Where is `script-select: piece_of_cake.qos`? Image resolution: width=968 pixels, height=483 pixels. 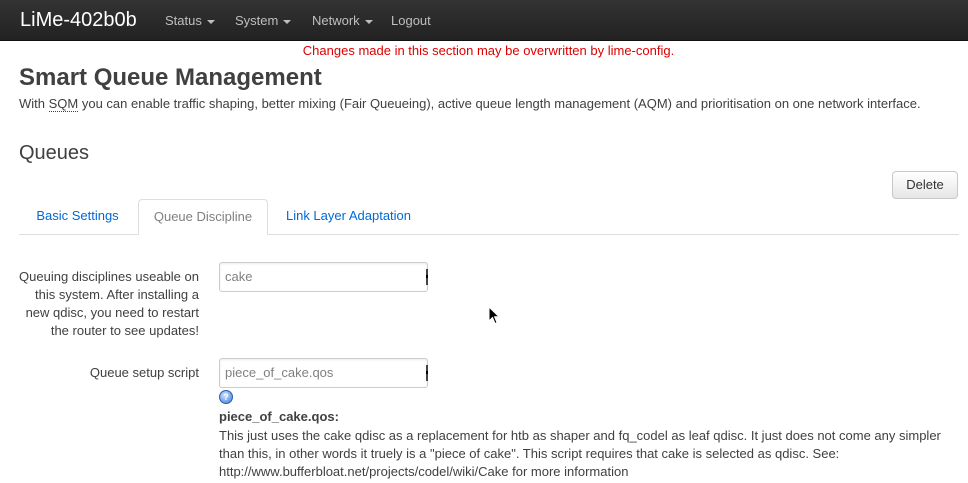
script-select: piece_of_cake.qos is located at coordinates (323, 373).